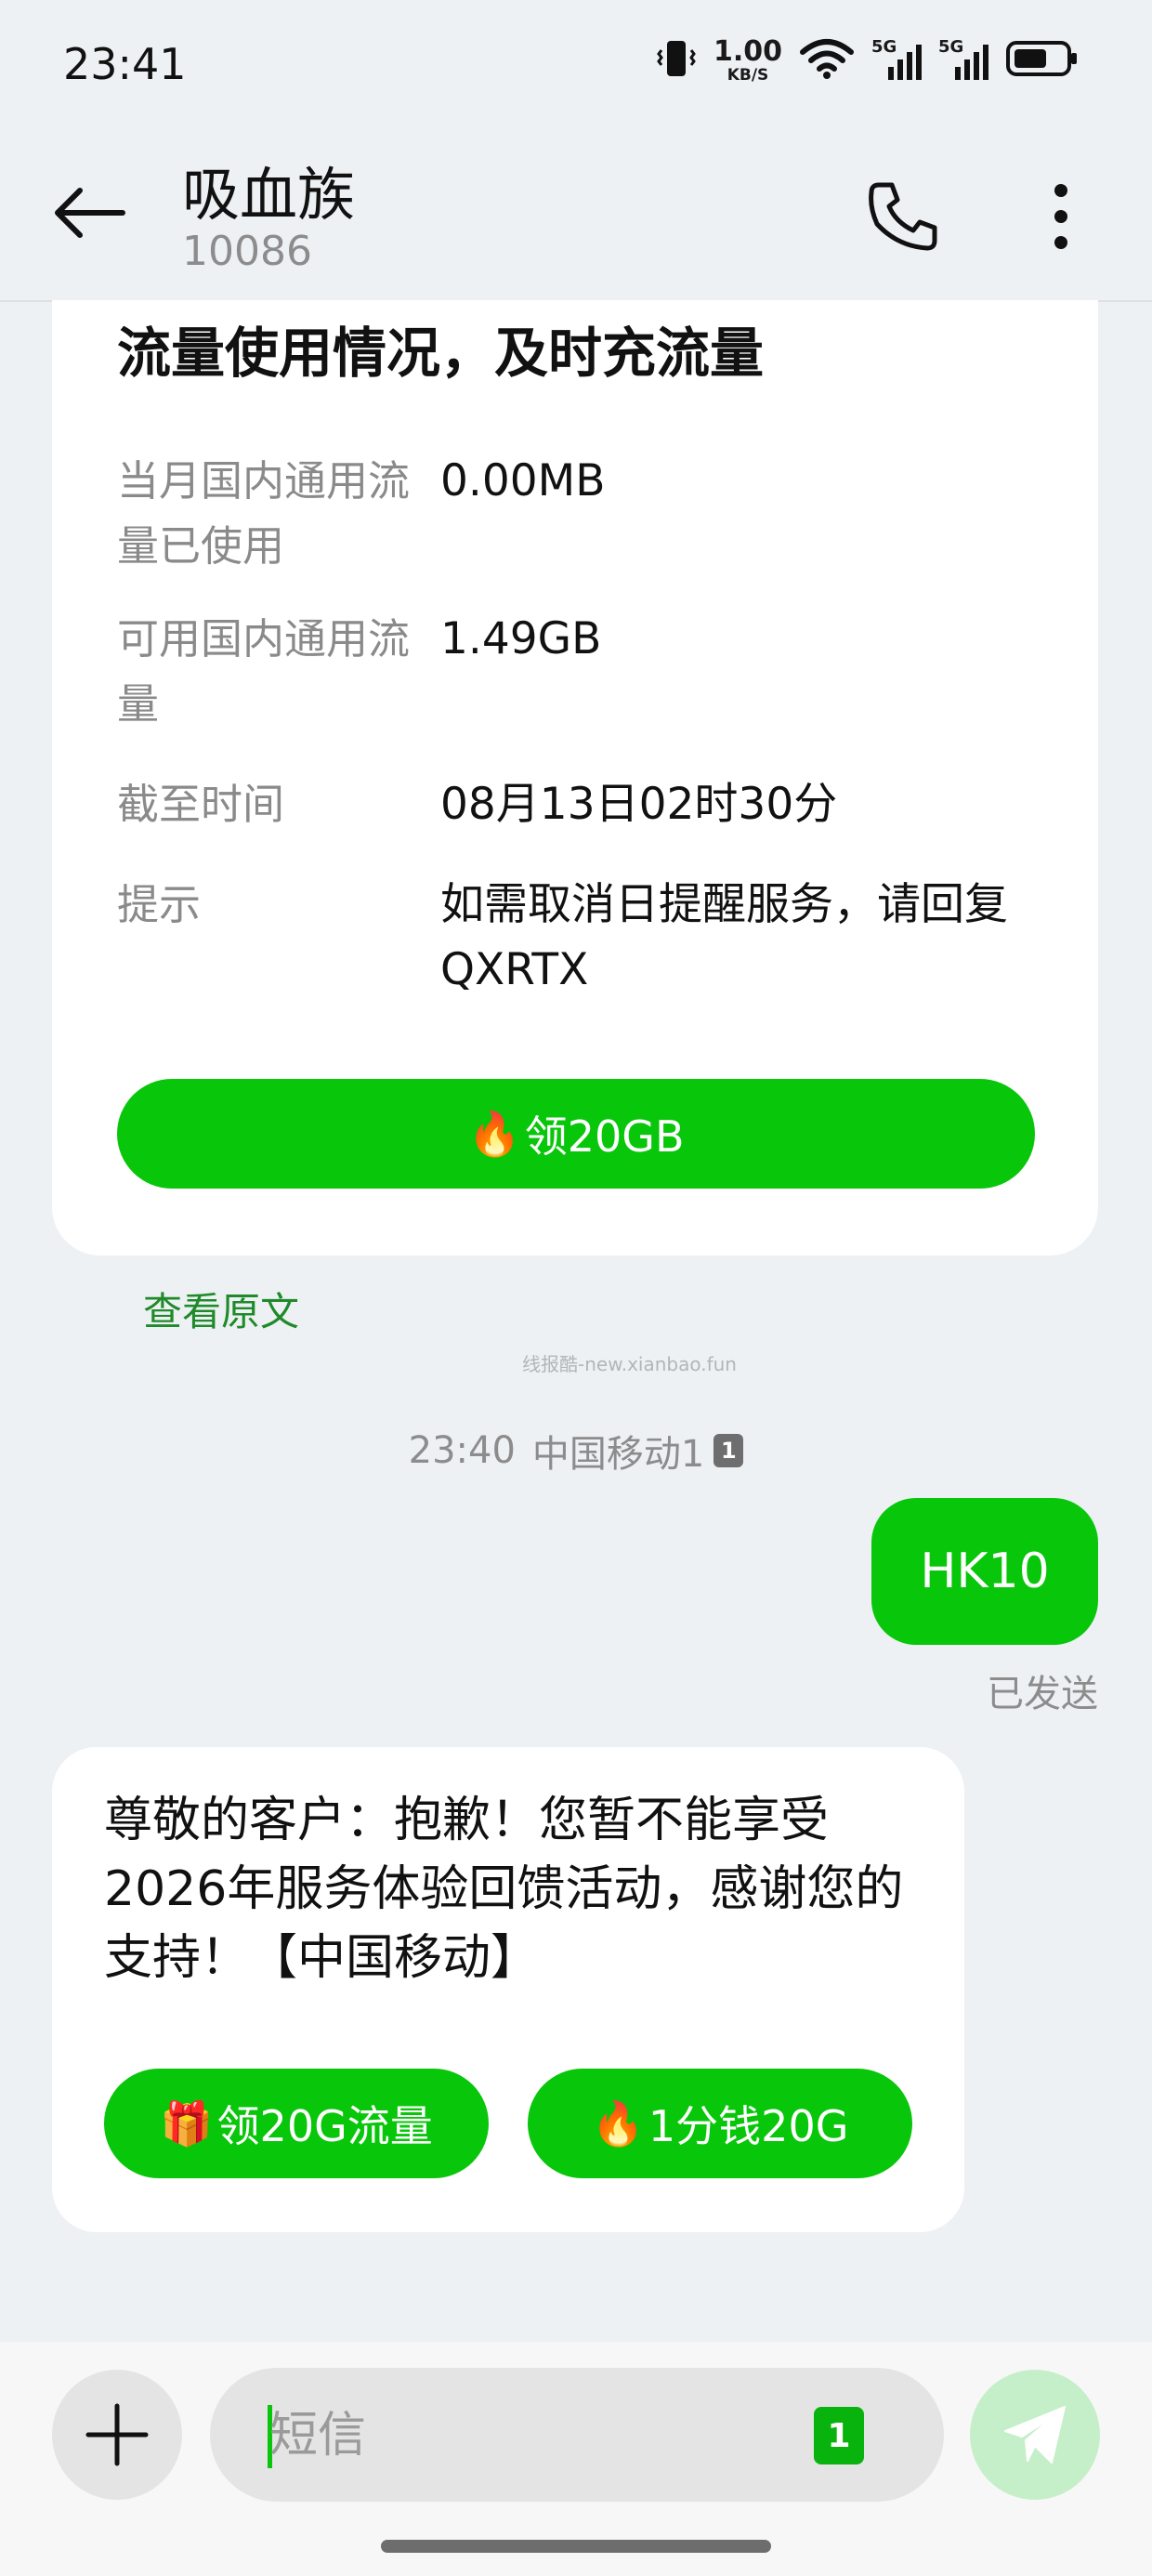 The image size is (1152, 2576). What do you see at coordinates (629, 1364) in the screenshot?
I see `watermark: 线报酷-new.xianbao.fun` at bounding box center [629, 1364].